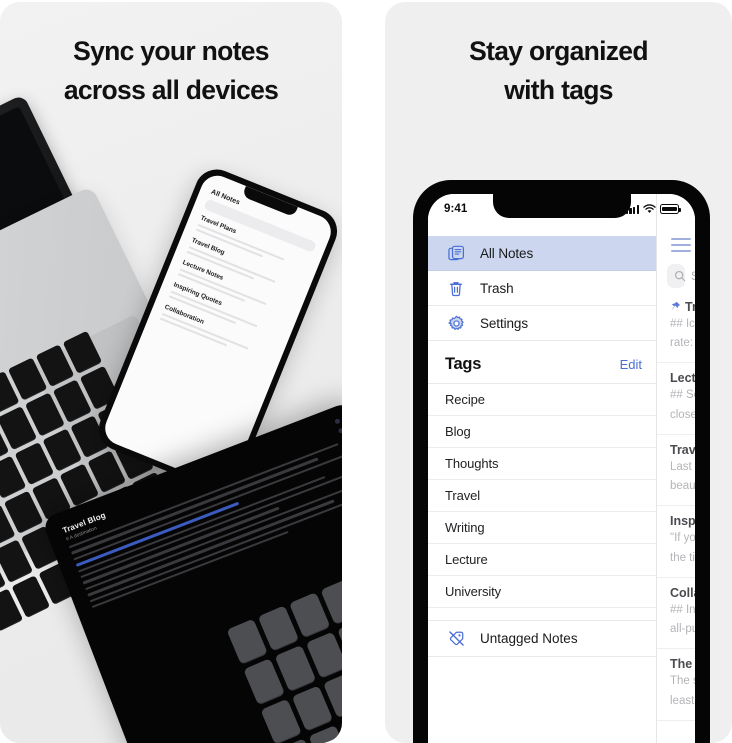 The image size is (732, 743). Describe the element at coordinates (676, 689) in the screenshot. I see `note-list-item: The V The se least o` at that location.